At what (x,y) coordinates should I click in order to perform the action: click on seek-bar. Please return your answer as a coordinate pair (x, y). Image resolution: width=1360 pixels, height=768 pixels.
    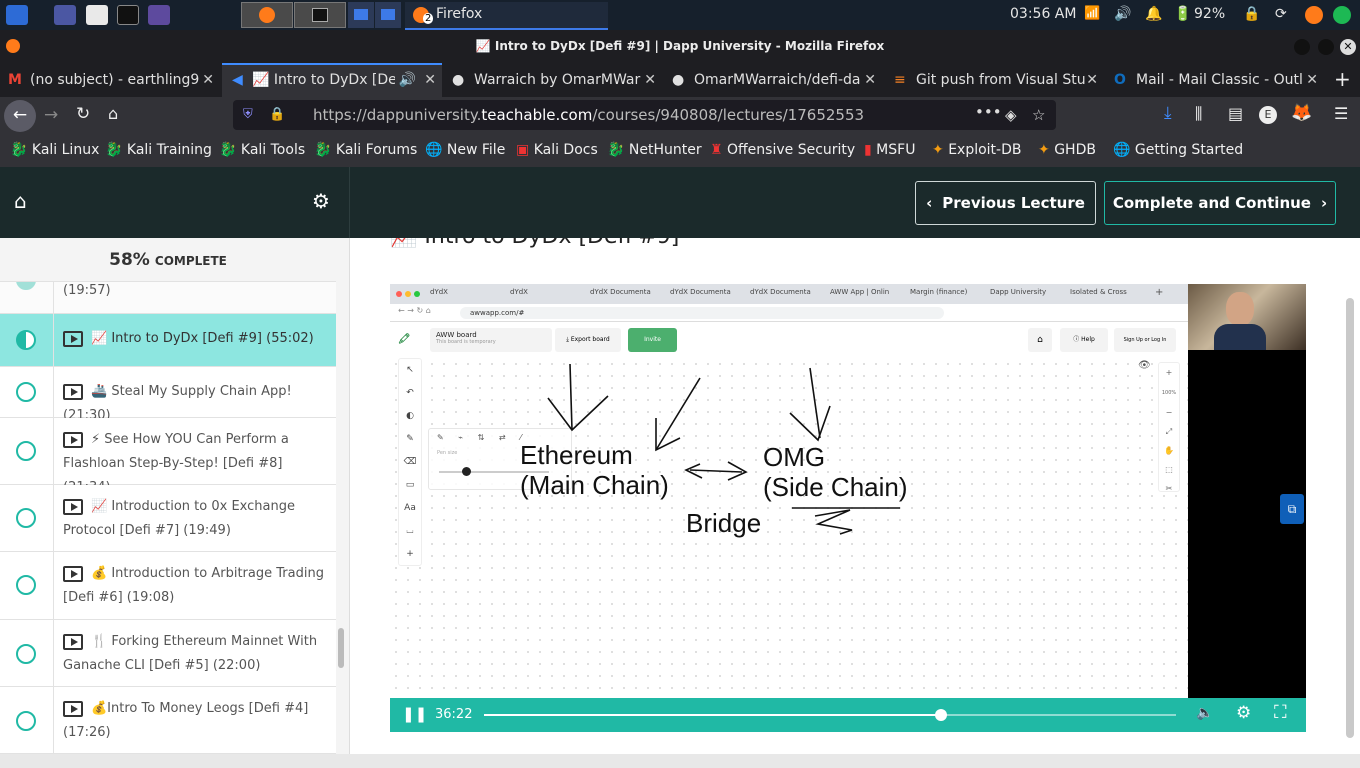
    Looking at the image, I should click on (830, 715).